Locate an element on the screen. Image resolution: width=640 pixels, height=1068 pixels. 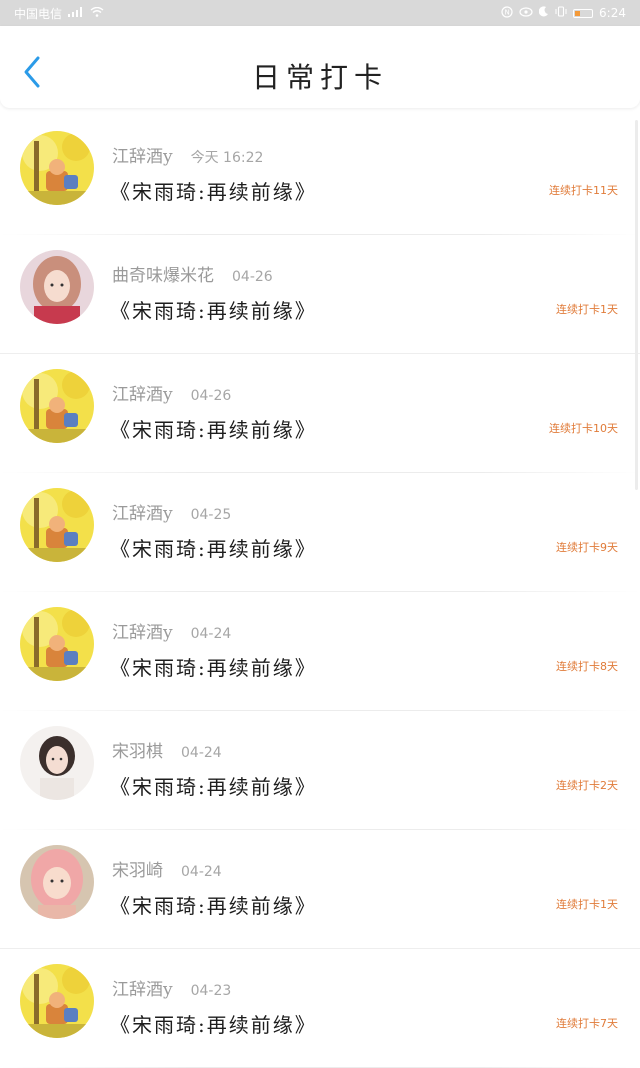
wifi-icon is located at coordinates (97, 13).